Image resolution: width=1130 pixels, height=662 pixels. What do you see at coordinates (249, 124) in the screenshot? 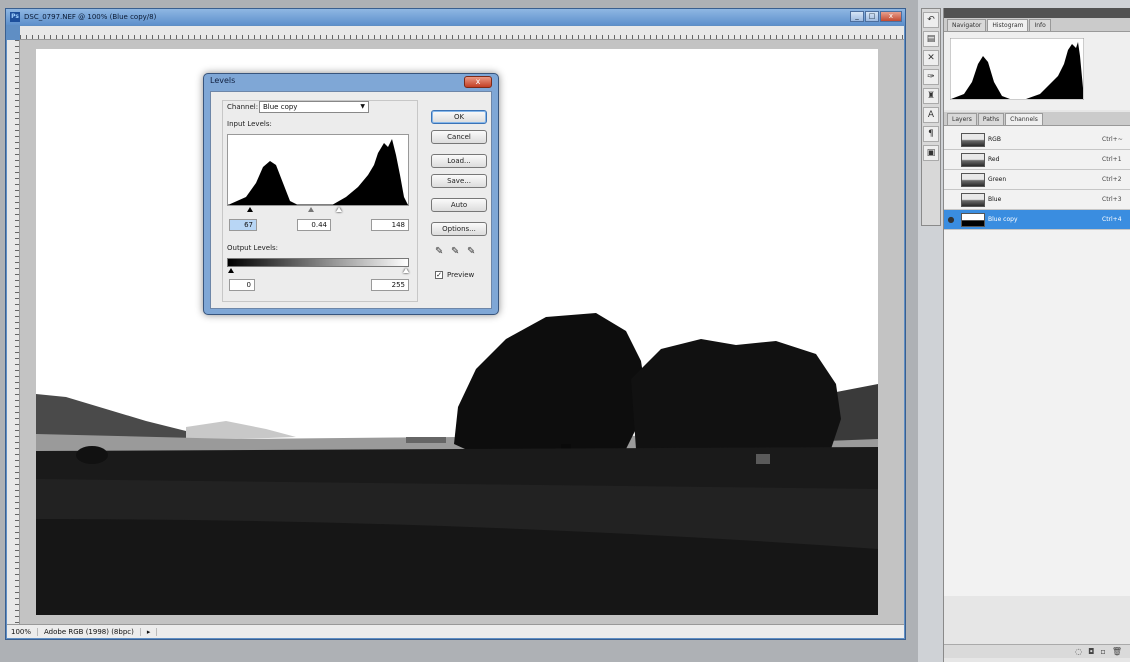
I see `input-levels-label: Input Levels:` at bounding box center [249, 124].